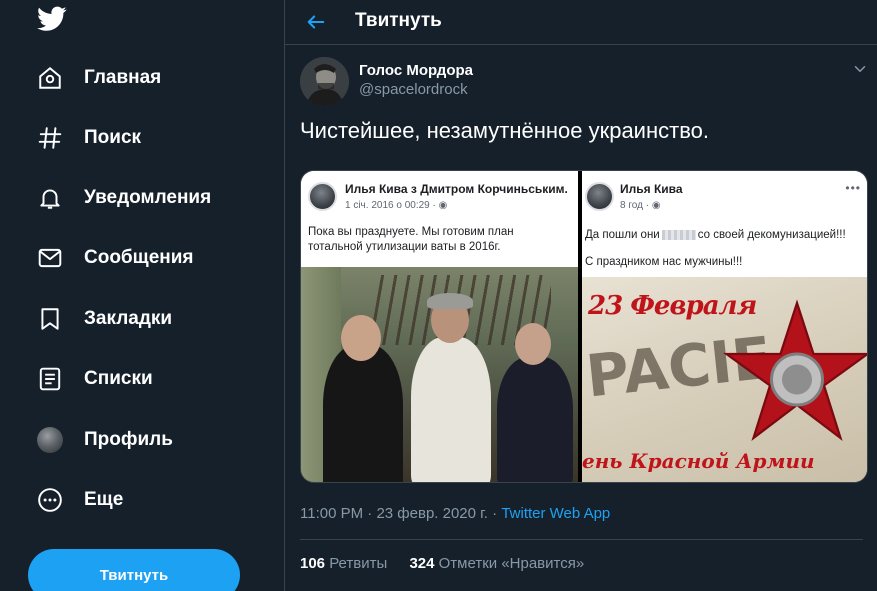  I want to click on sidebar-item-home: Главная, so click(98, 78).